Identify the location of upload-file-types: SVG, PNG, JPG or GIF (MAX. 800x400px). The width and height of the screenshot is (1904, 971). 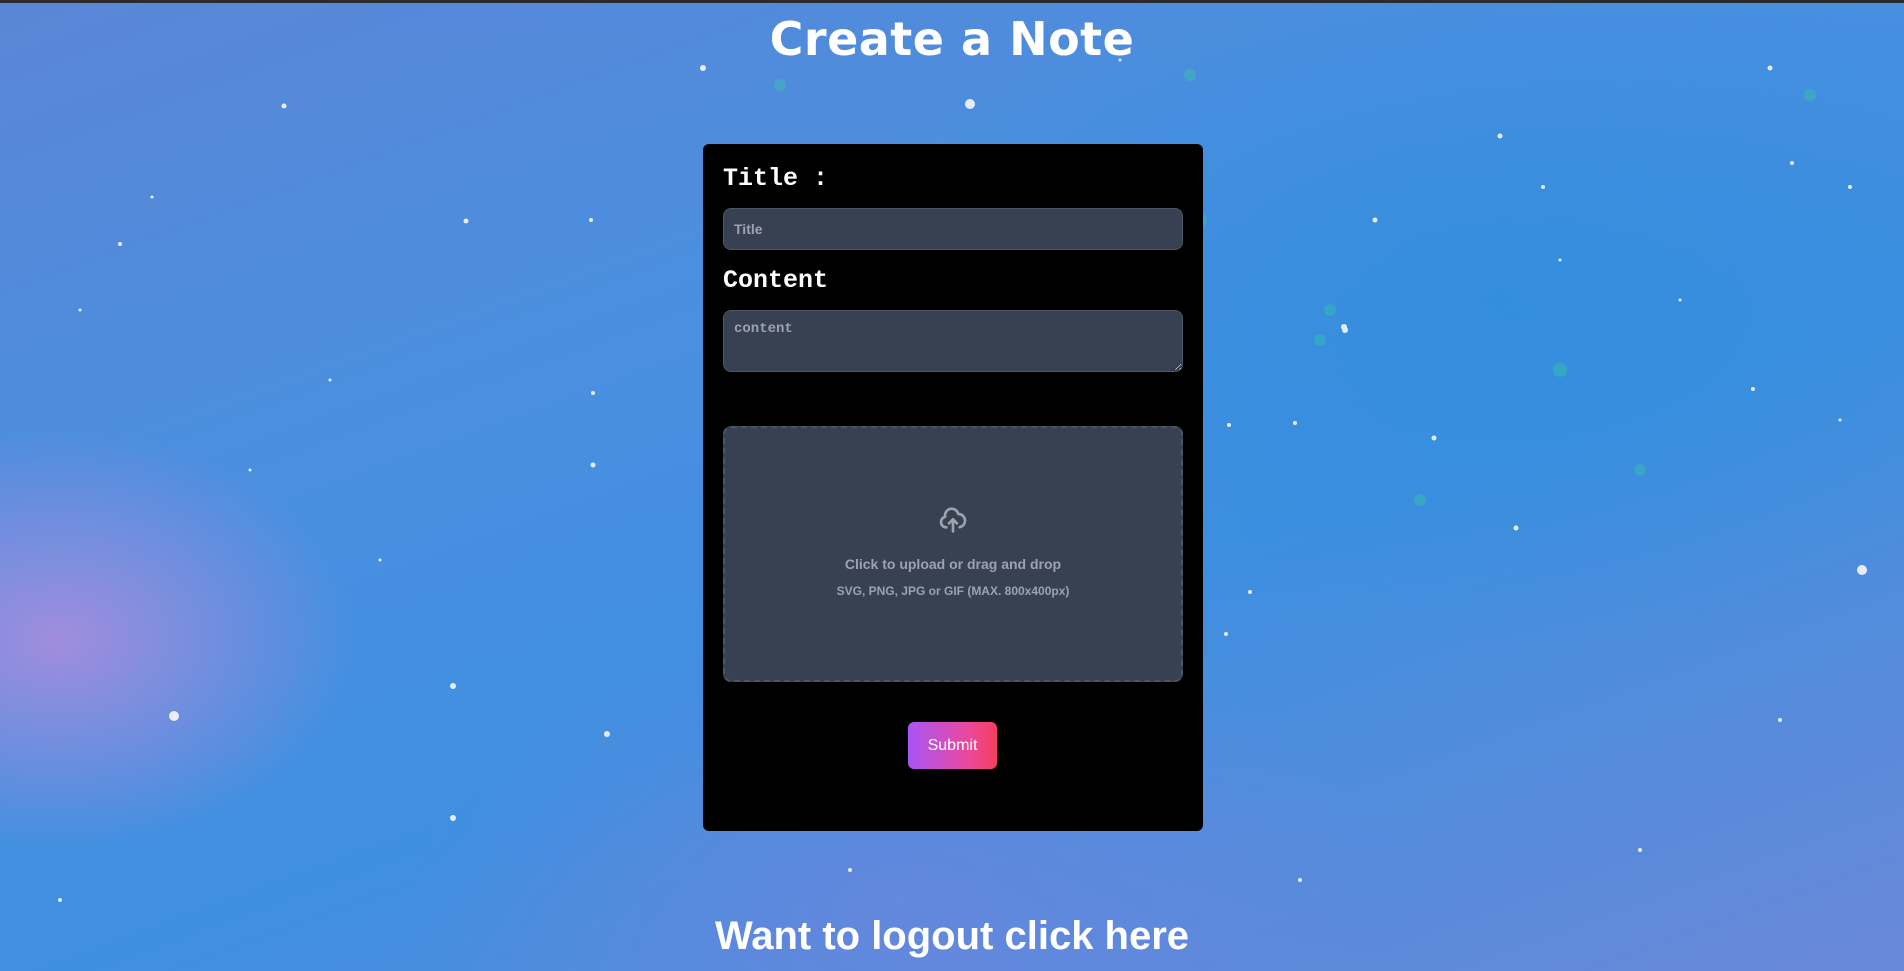
(953, 591).